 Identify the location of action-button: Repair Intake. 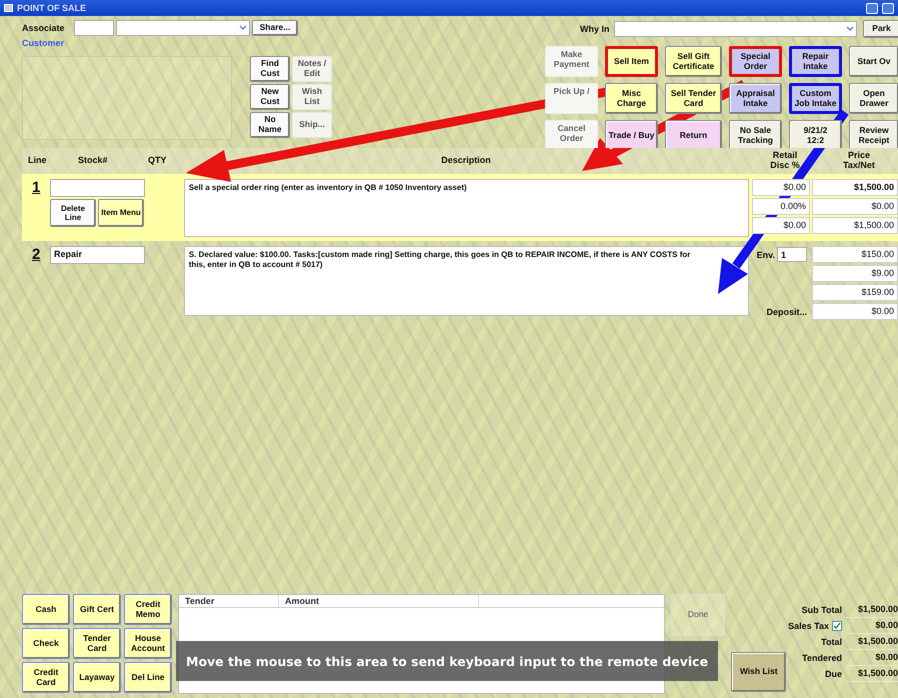
(815, 61).